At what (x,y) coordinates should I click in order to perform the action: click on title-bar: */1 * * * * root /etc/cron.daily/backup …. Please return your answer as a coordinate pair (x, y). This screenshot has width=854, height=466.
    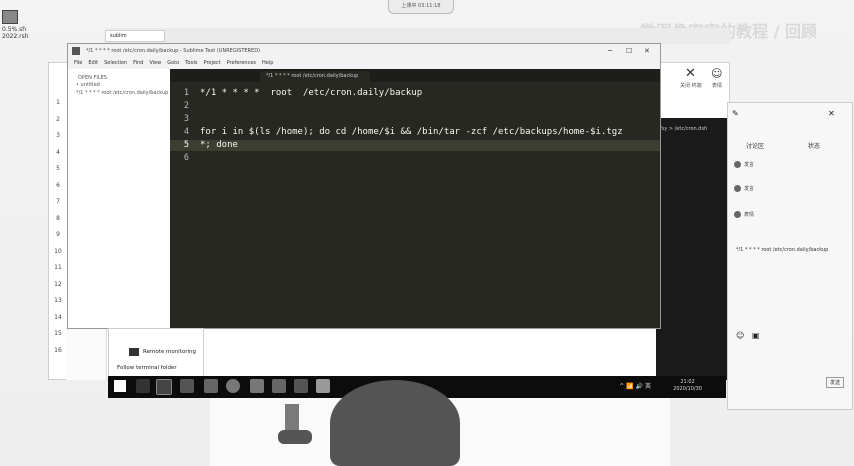
    Looking at the image, I should click on (364, 51).